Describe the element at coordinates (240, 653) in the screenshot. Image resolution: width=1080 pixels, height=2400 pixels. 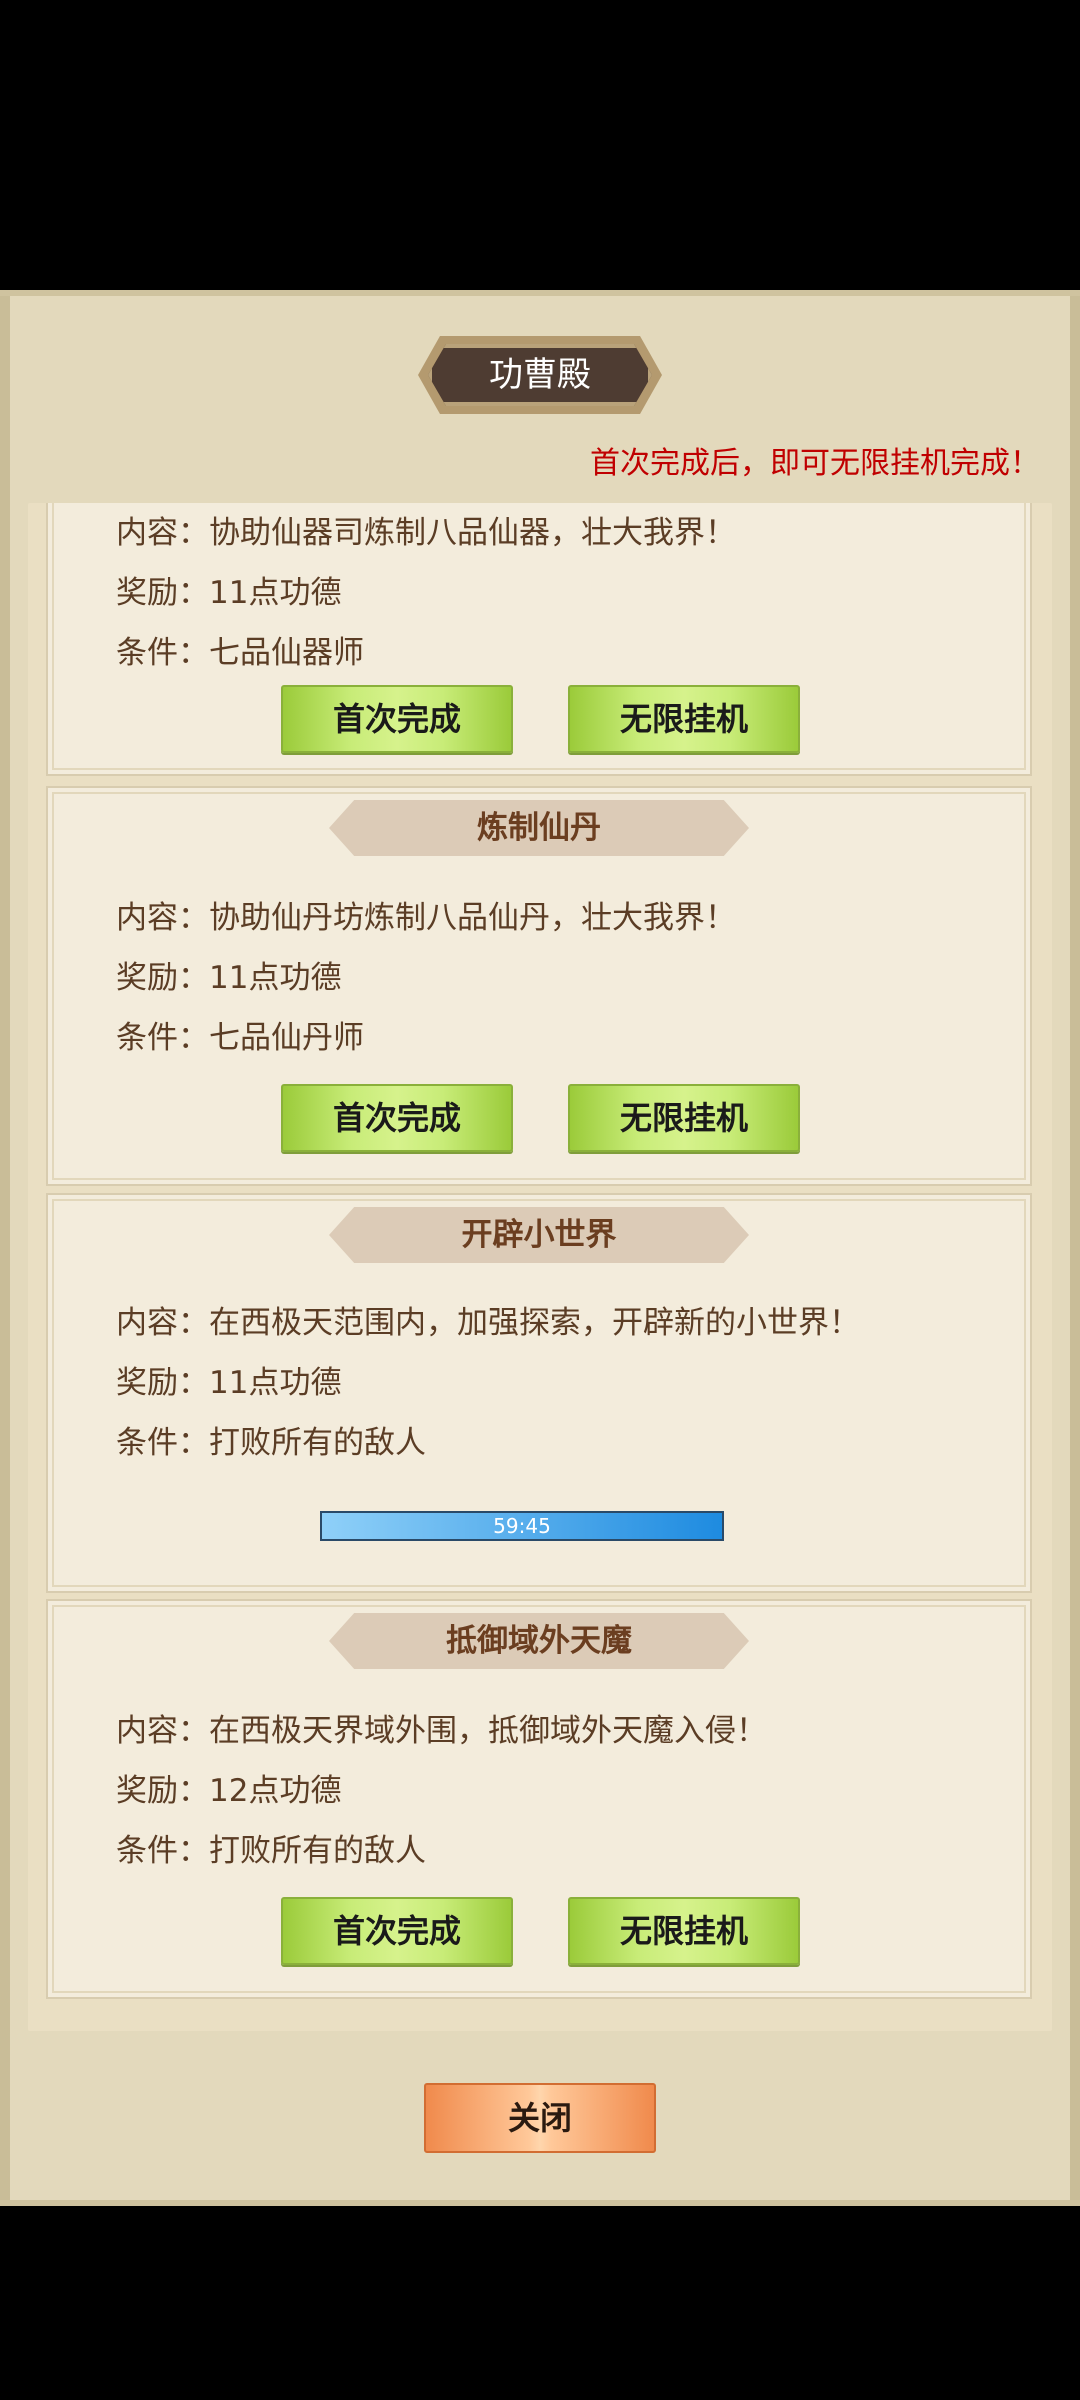
I see `task-condition: 条件：七品仙器师` at that location.